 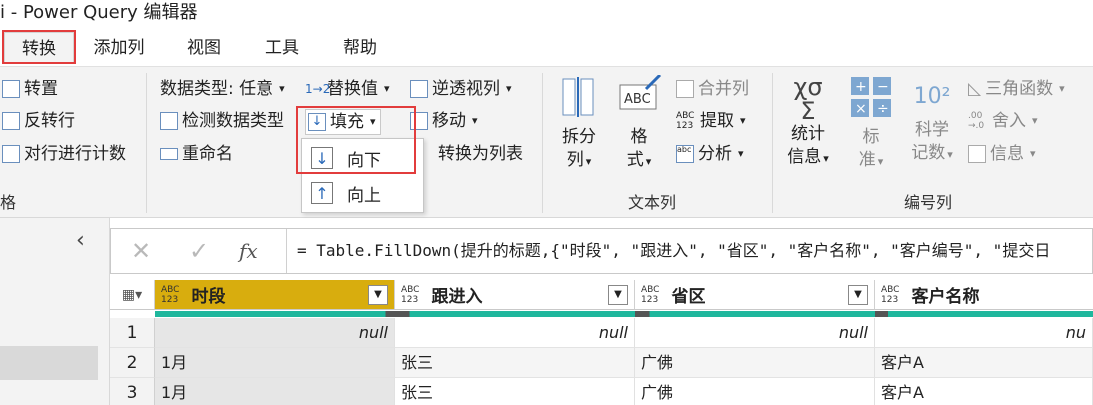 I want to click on separator, so click(x=146, y=143).